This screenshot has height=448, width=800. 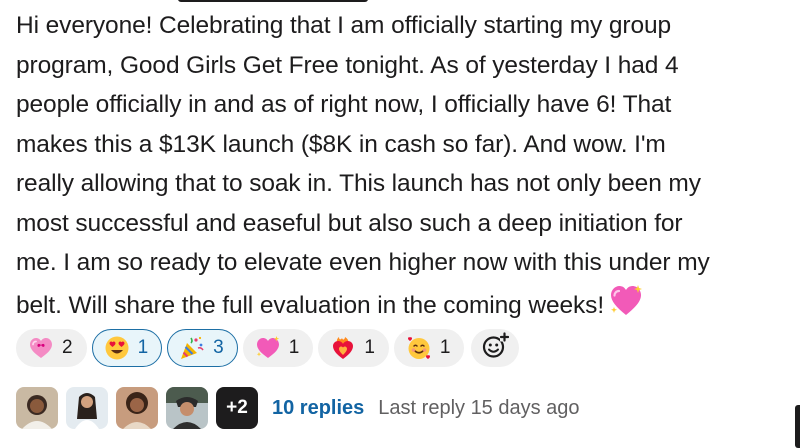 I want to click on party-popper-icon, so click(x=192, y=348).